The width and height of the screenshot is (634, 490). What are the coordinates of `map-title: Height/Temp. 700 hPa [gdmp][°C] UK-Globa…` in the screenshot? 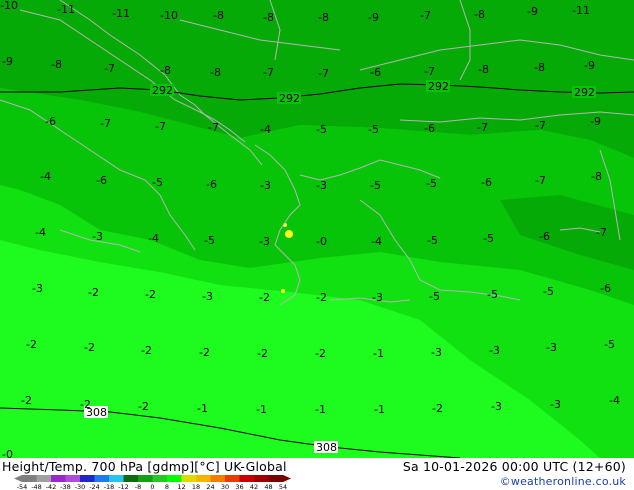 It's located at (144, 466).